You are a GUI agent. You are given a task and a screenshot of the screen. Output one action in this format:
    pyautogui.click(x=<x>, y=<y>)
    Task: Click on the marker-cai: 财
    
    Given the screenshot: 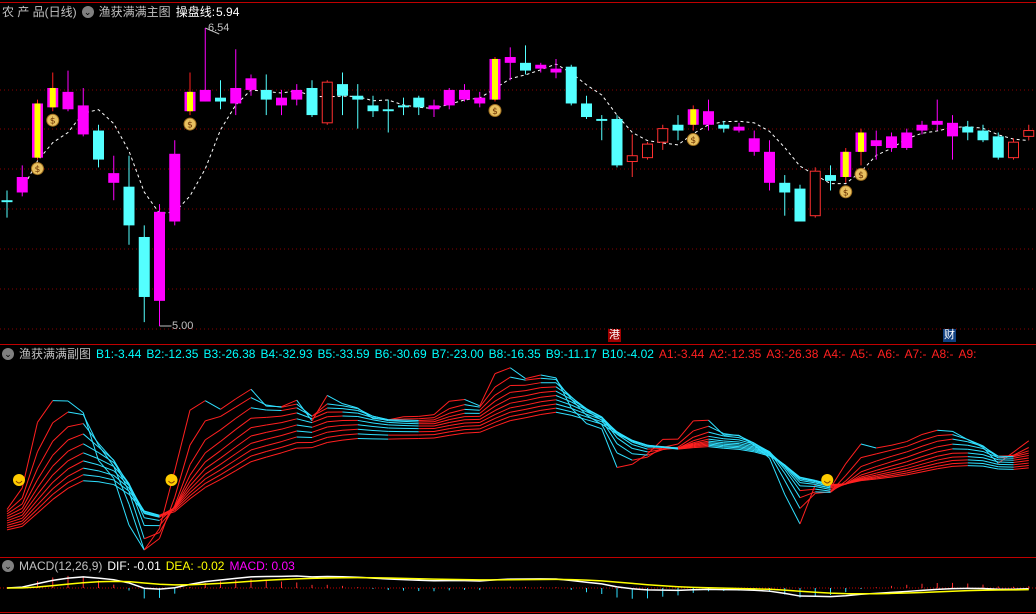 What is the action you would take?
    pyautogui.click(x=949, y=335)
    